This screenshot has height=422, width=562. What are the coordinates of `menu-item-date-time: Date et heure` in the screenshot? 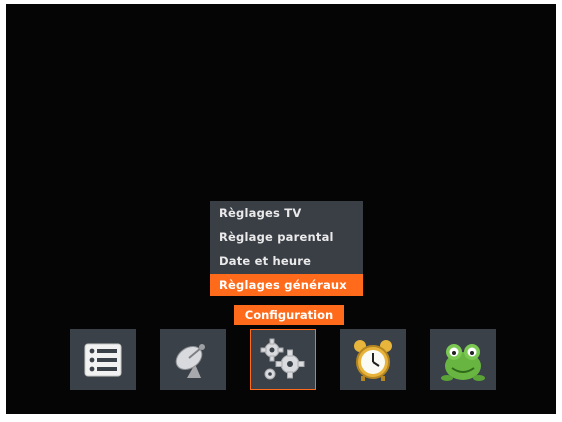 It's located at (286, 261).